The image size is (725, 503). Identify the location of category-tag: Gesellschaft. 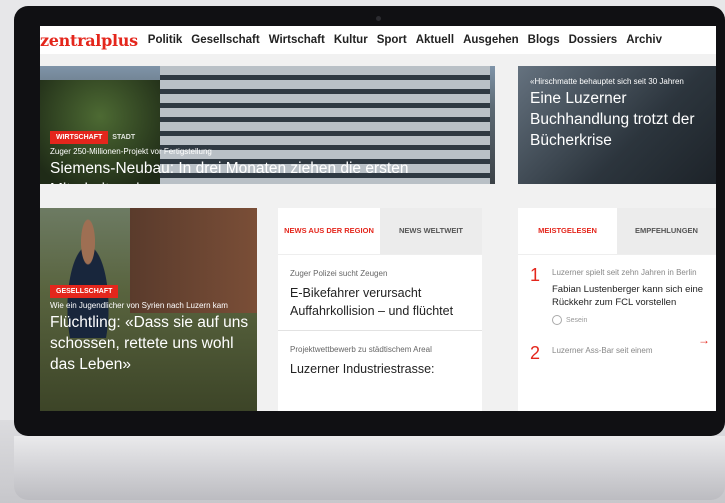
(84, 291).